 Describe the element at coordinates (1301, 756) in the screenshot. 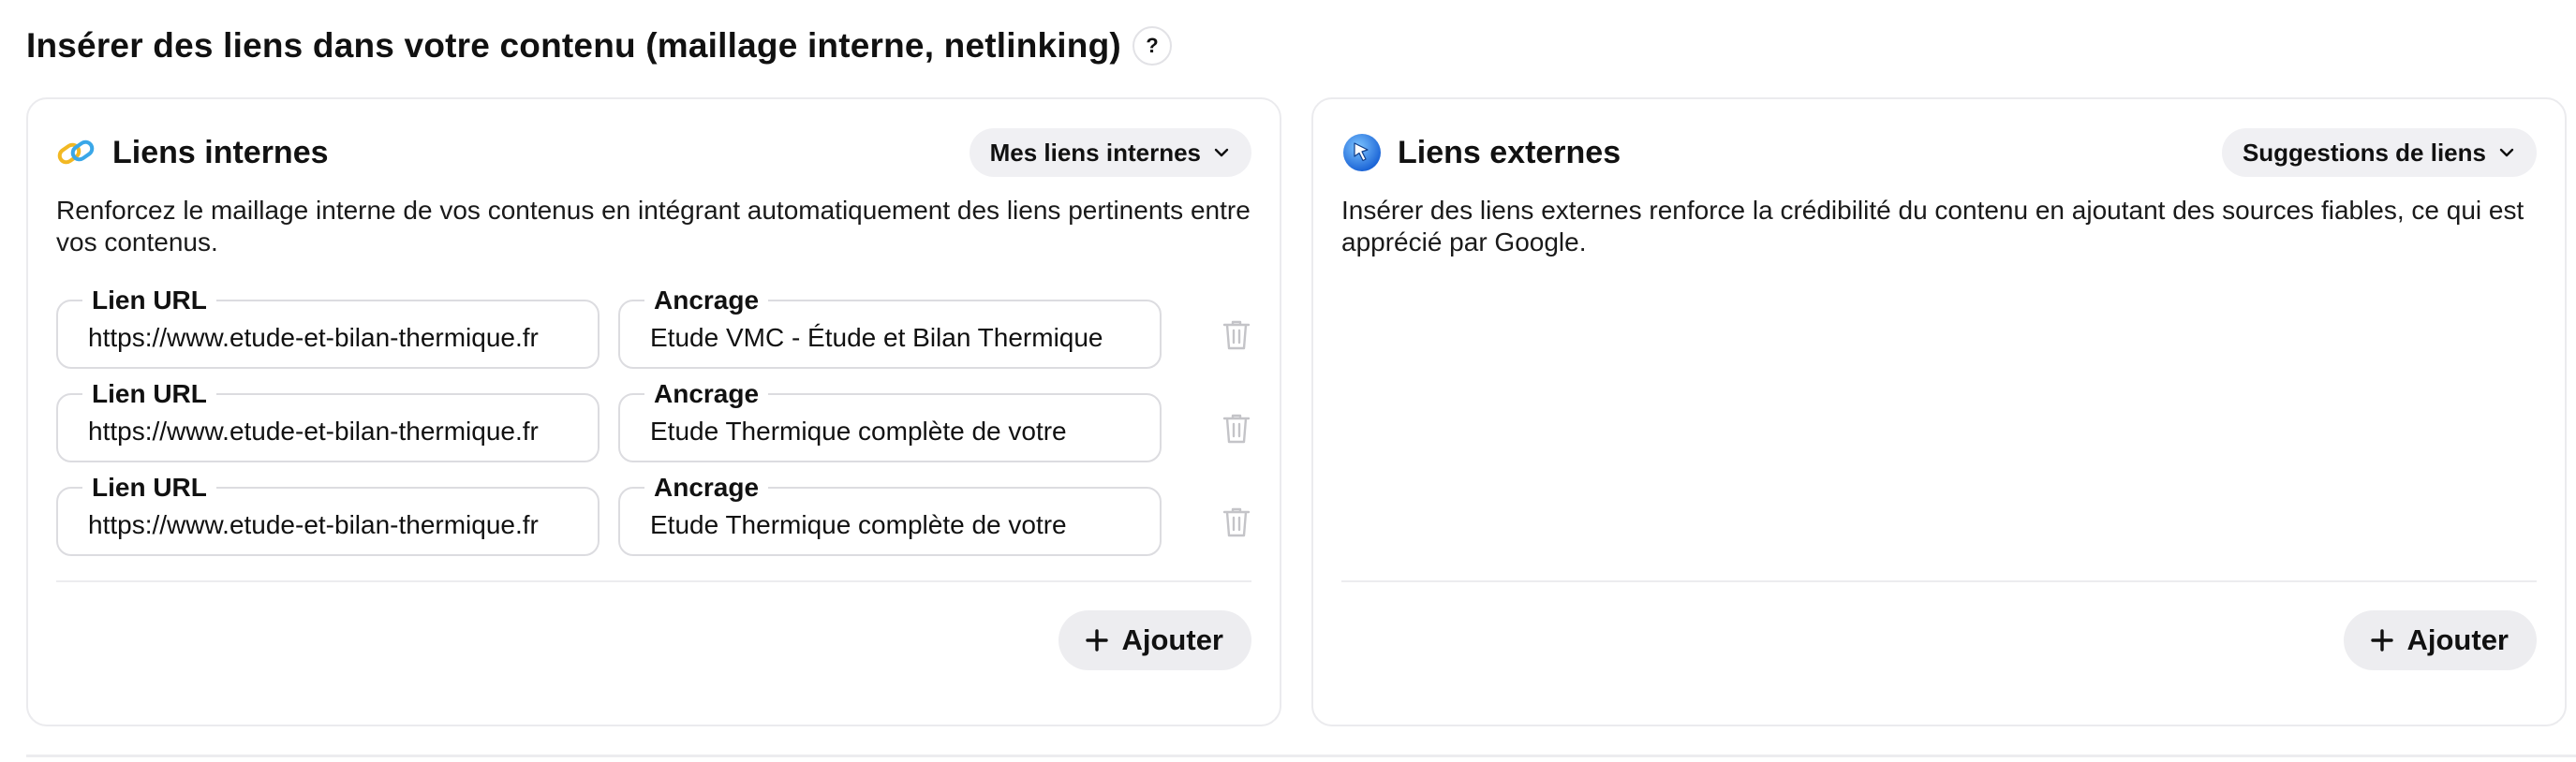

I see `section-divider` at that location.